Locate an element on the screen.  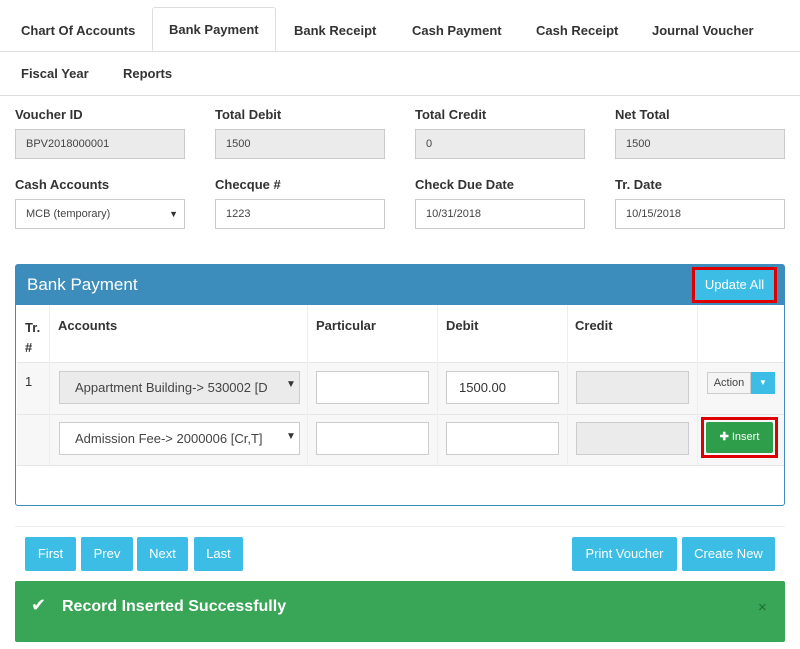
row-2-account-select: Admission Fee-> 2000006 [Cr,T] is located at coordinates (179, 438).